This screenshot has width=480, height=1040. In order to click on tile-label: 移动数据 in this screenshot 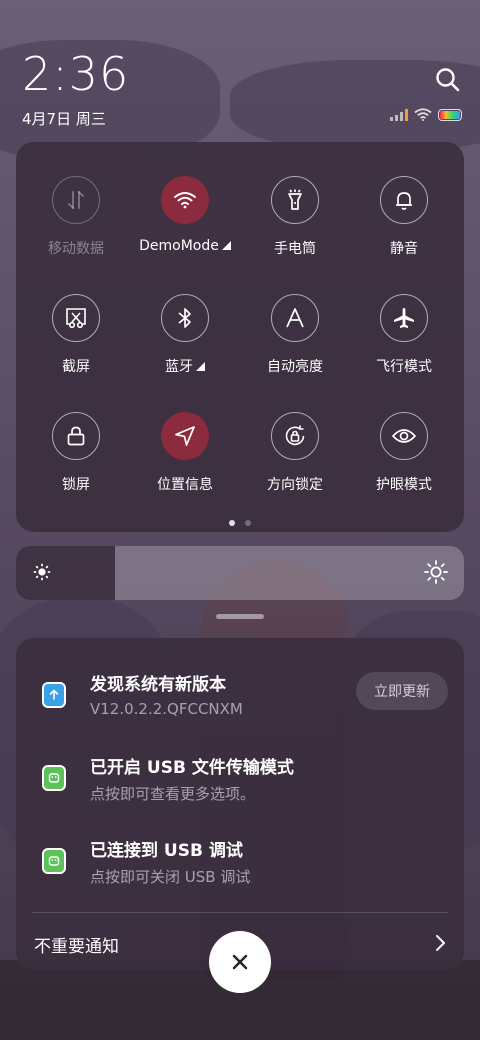, I will do `click(76, 249)`.